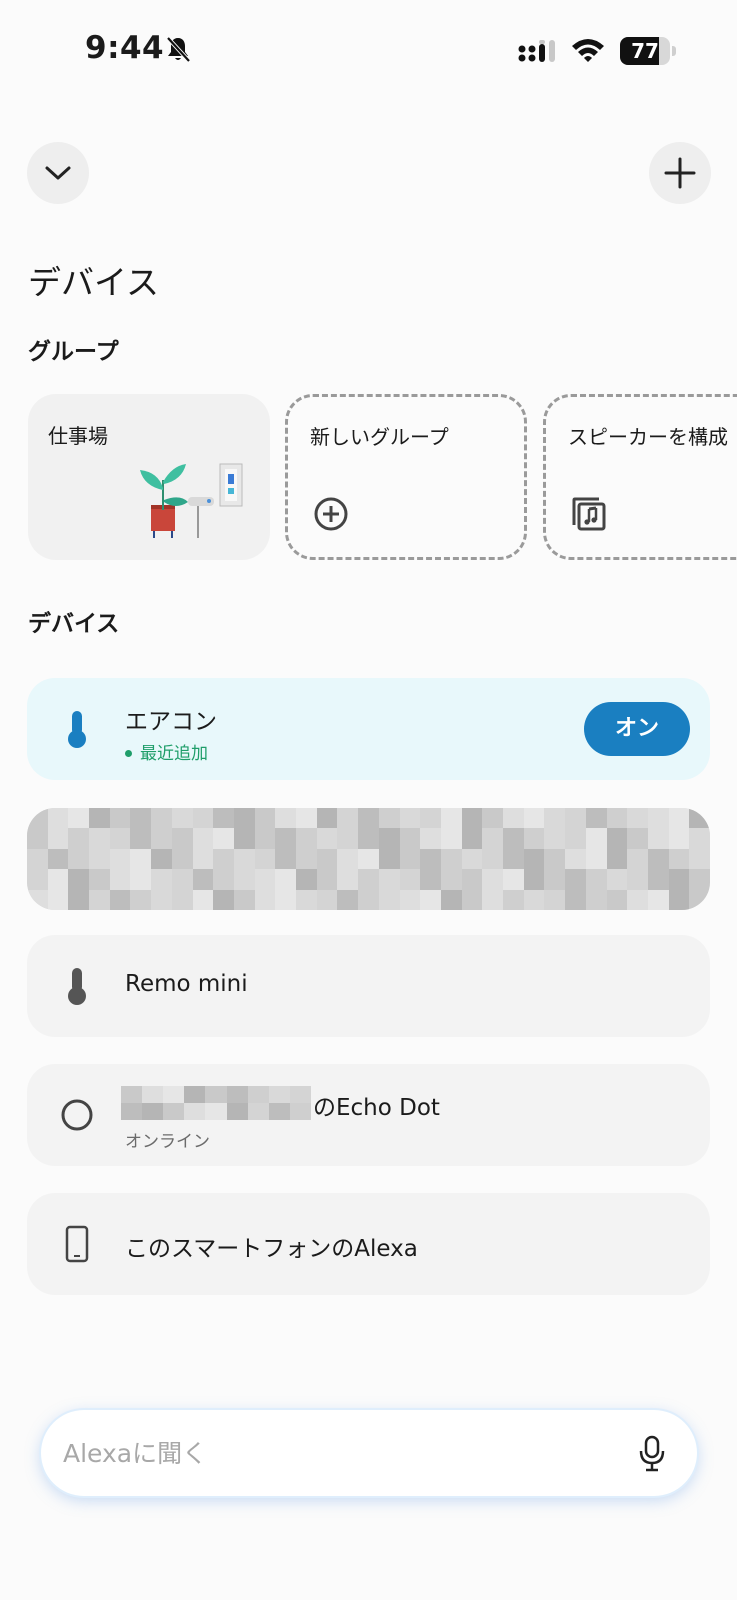  Describe the element at coordinates (149, 477) in the screenshot. I see `group-card-workplace: 仕事場` at that location.